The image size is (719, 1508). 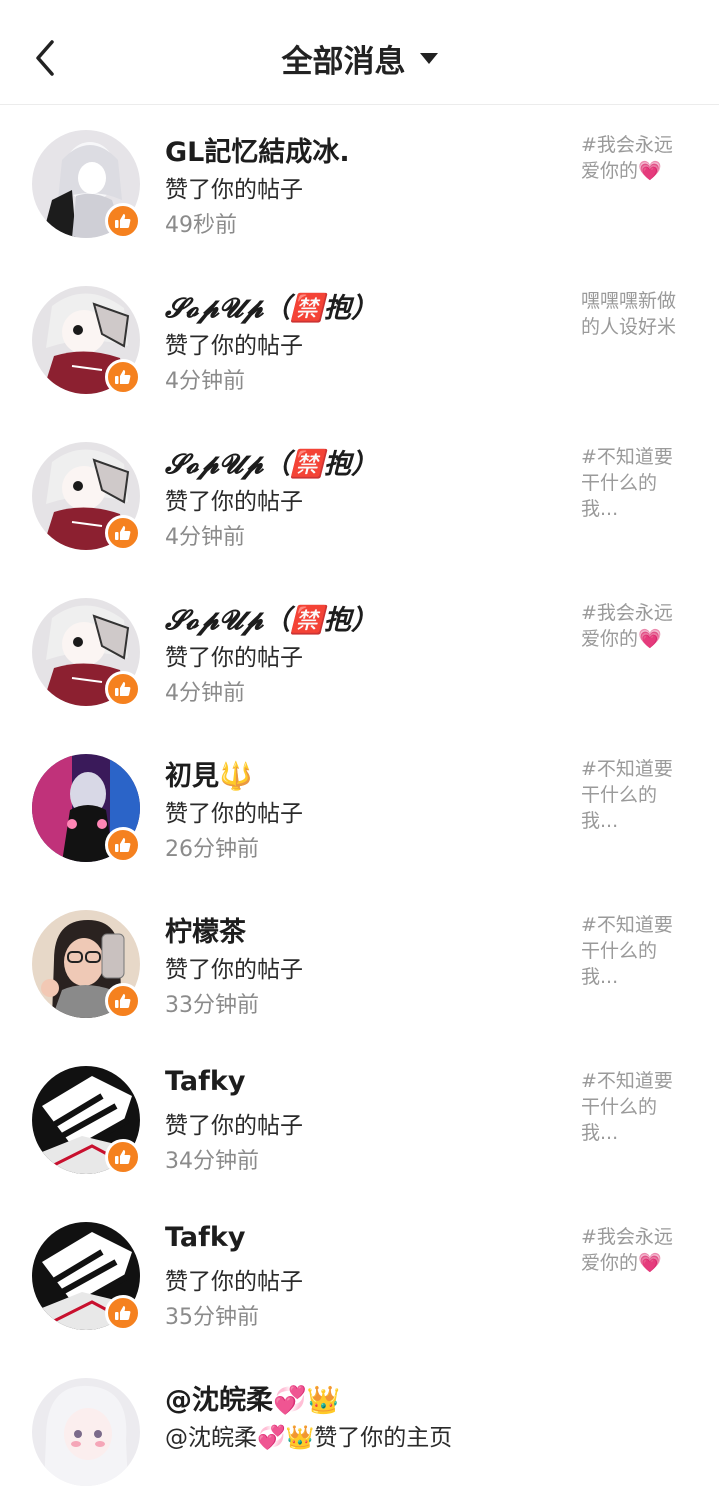 What do you see at coordinates (343, 62) in the screenshot?
I see `page-title: 全部消息` at bounding box center [343, 62].